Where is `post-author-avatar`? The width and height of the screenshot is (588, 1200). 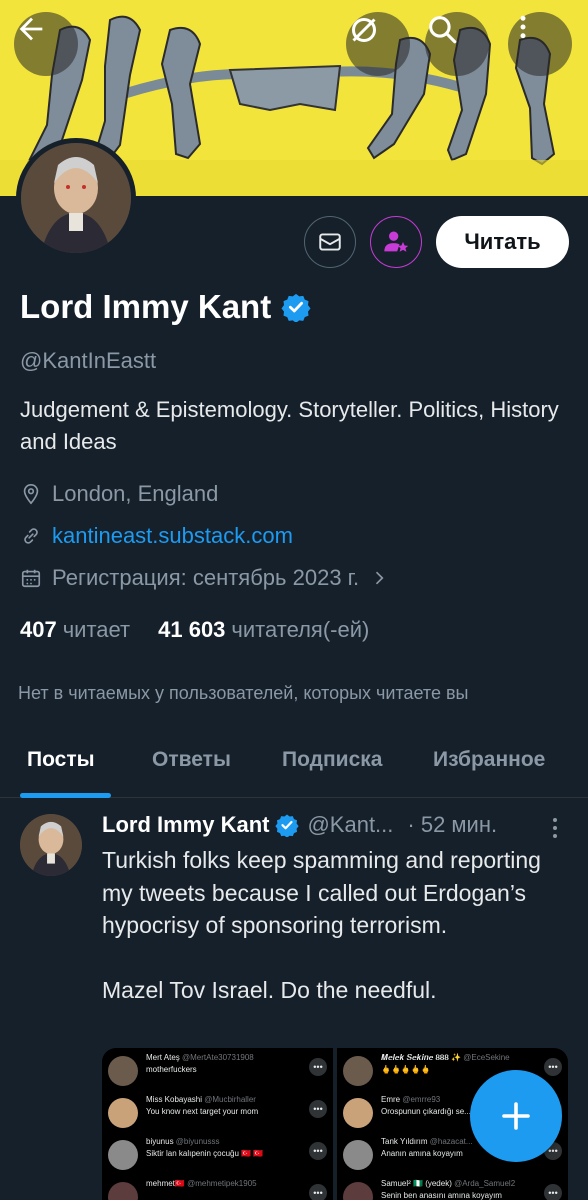 post-author-avatar is located at coordinates (51, 845).